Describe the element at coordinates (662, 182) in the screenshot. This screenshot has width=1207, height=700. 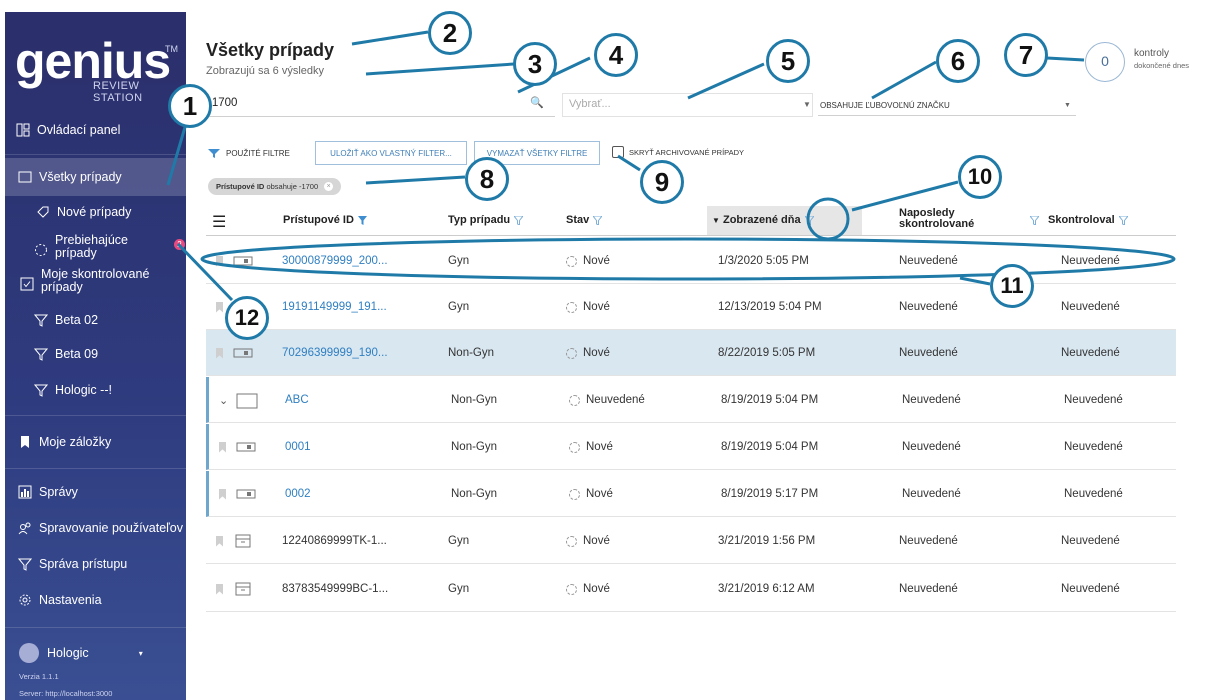
I see `callout-9: 9` at that location.